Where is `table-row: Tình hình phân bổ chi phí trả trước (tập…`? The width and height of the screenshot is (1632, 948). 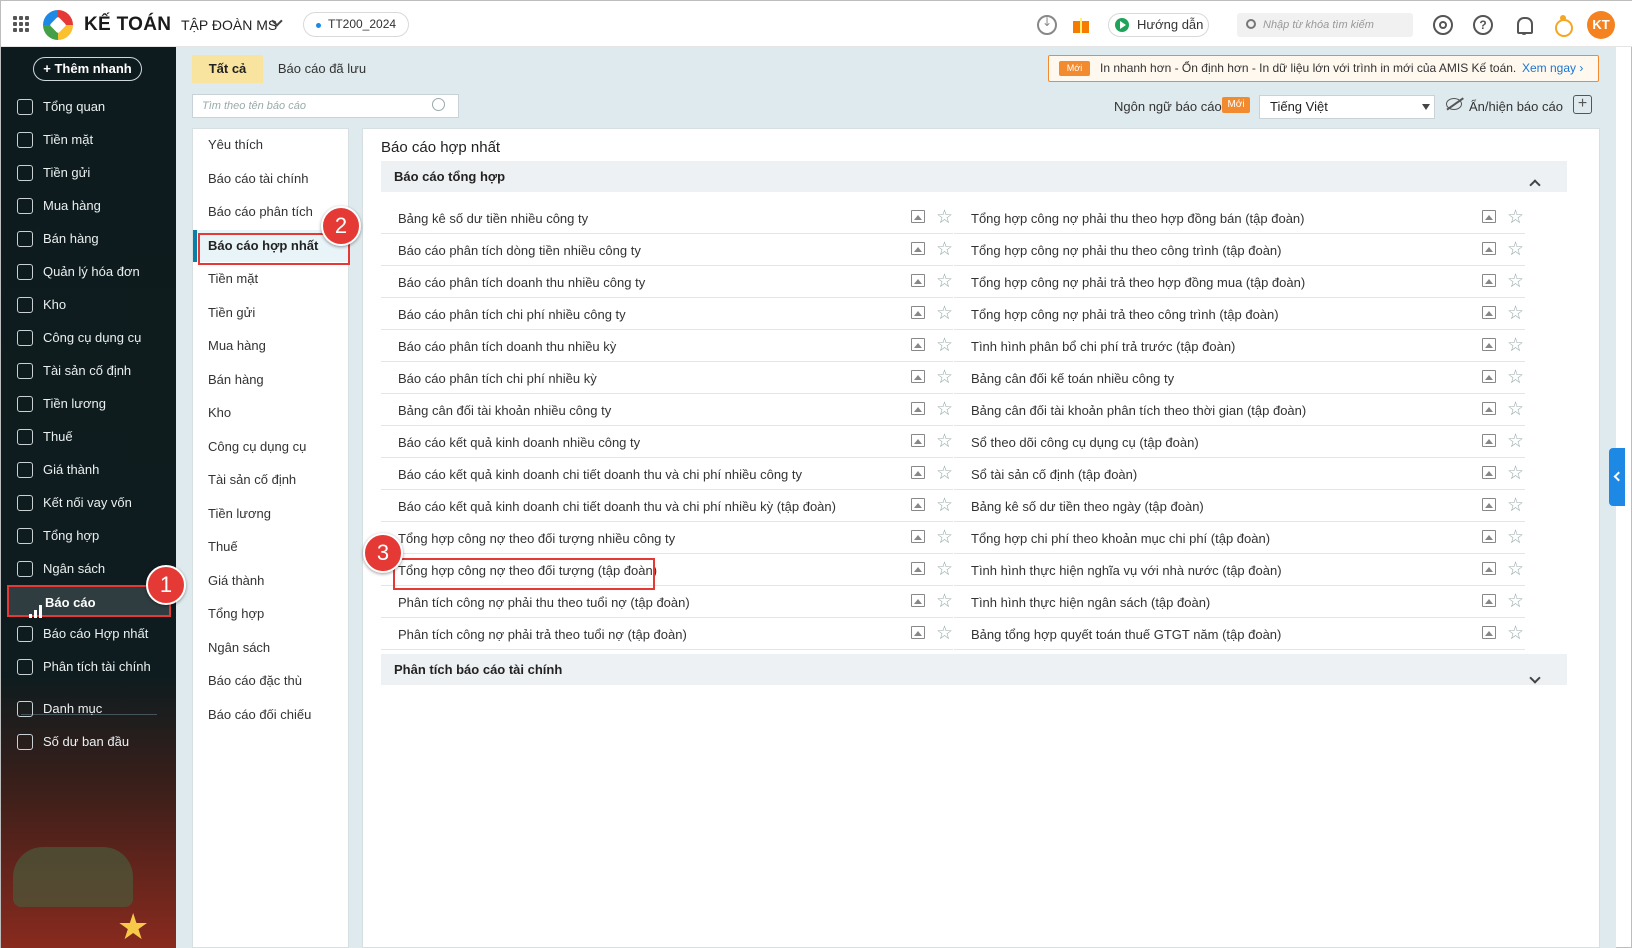 table-row: Tình hình phân bổ chi phí trả trước (tập… is located at coordinates (1239, 346).